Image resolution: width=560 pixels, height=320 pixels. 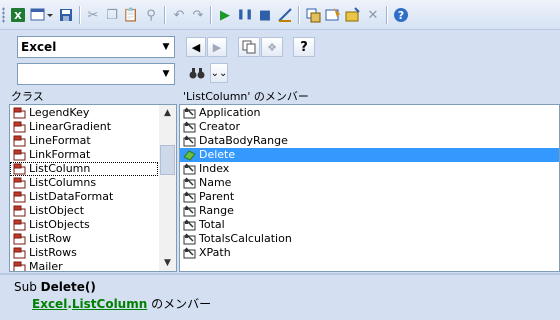 I want to click on class-item: LineFormat, so click(x=84, y=141).